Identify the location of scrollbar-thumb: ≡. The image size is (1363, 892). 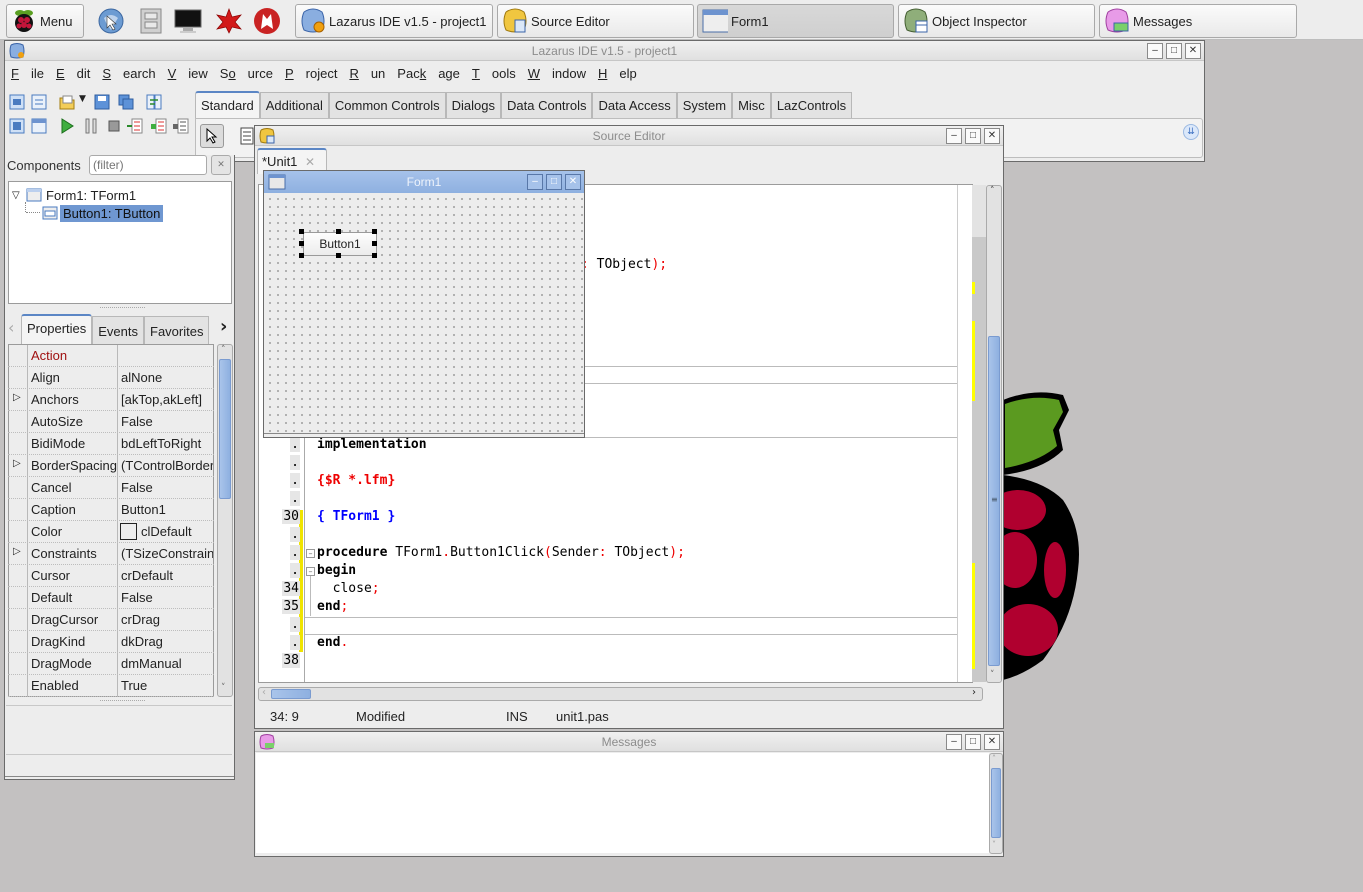
(994, 501).